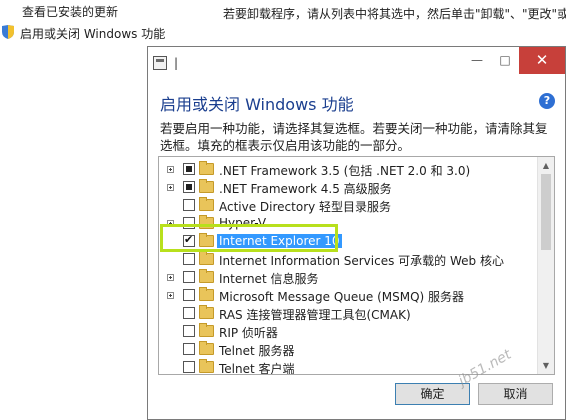 This screenshot has width=566, height=420. Describe the element at coordinates (356, 62) in the screenshot. I see `title-bar: | — □ ✕` at that location.